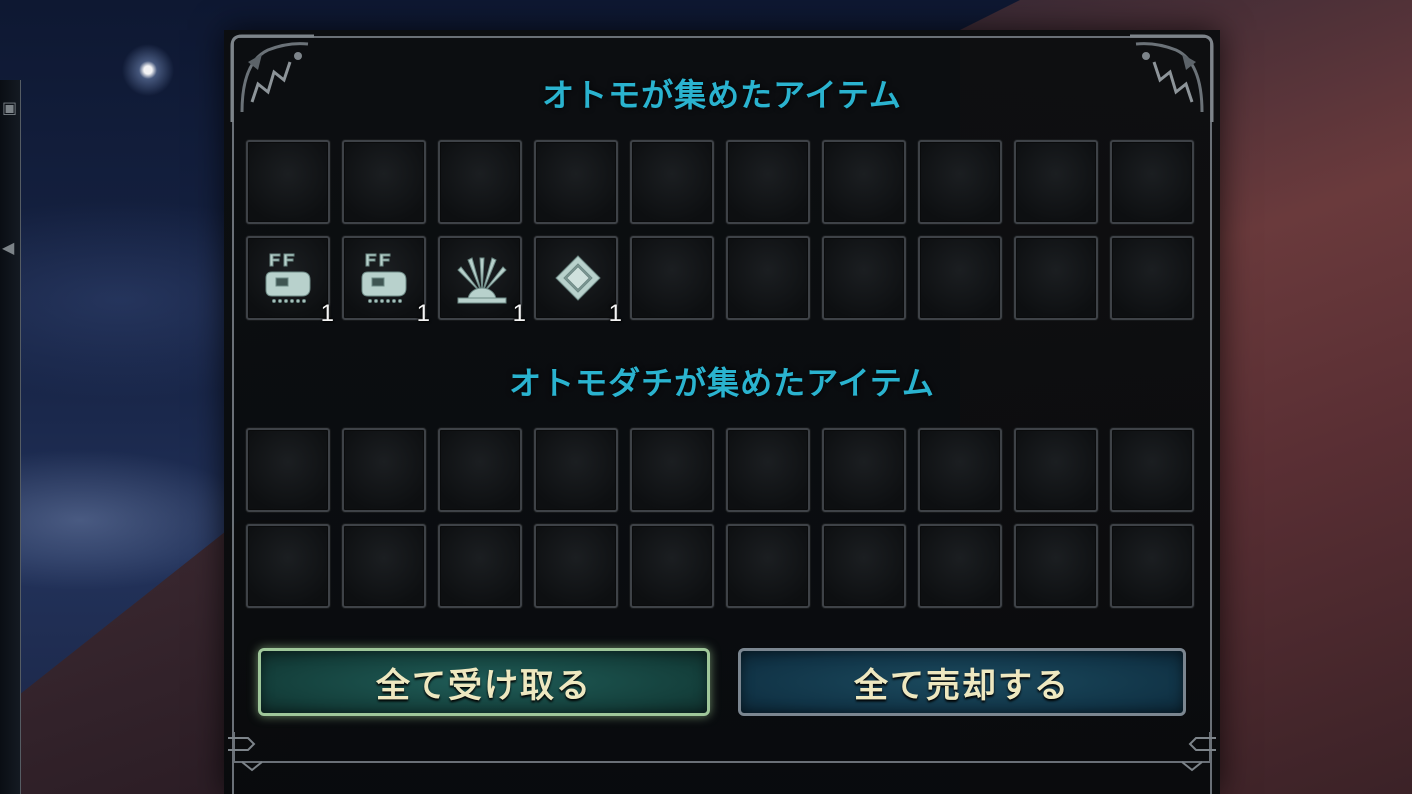  What do you see at coordinates (722, 383) in the screenshot?
I see `tailraider-items-title: オトモダチが集めたアイテム` at bounding box center [722, 383].